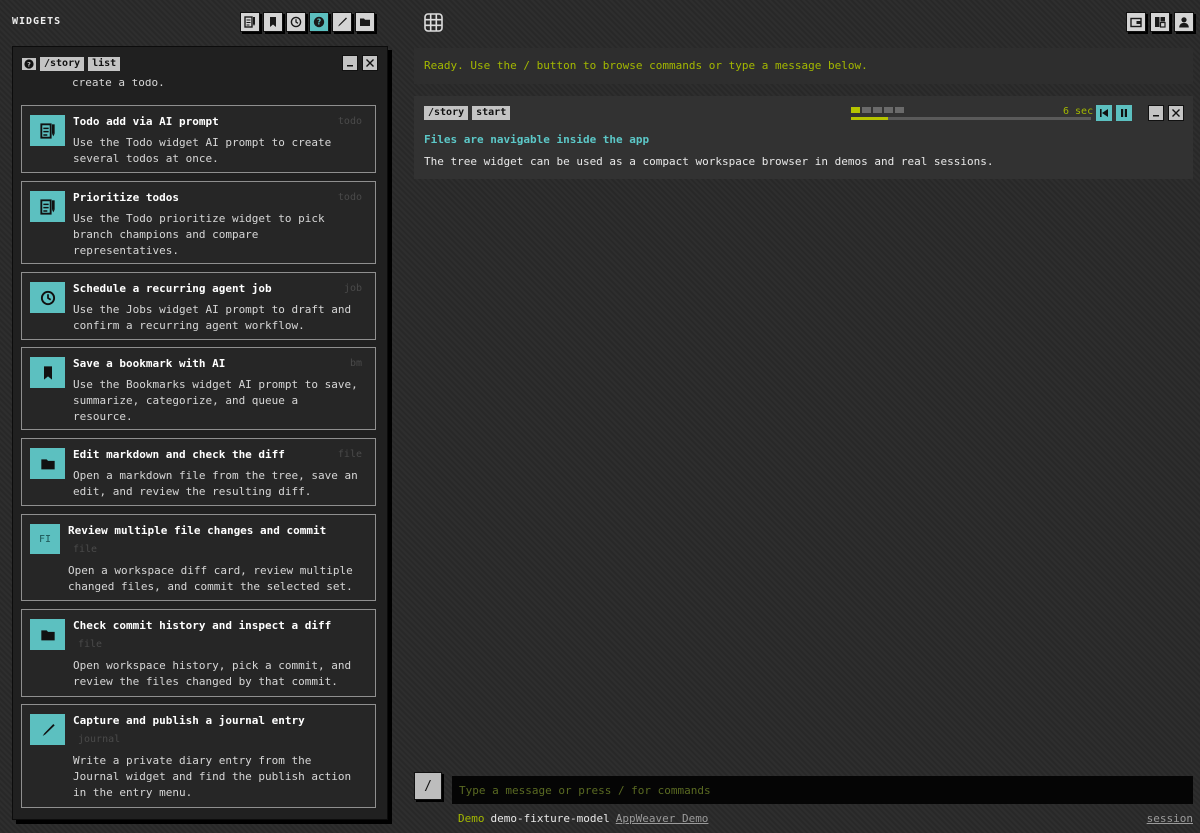 This screenshot has width=1200, height=833. I want to click on wallet-icon, so click(1136, 22).